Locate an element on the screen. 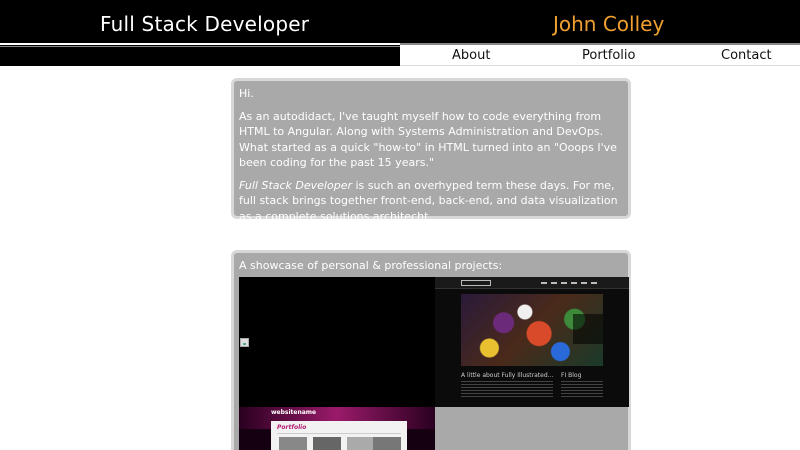 This screenshot has width=800, height=450. about-greeting: Hi. is located at coordinates (246, 93).